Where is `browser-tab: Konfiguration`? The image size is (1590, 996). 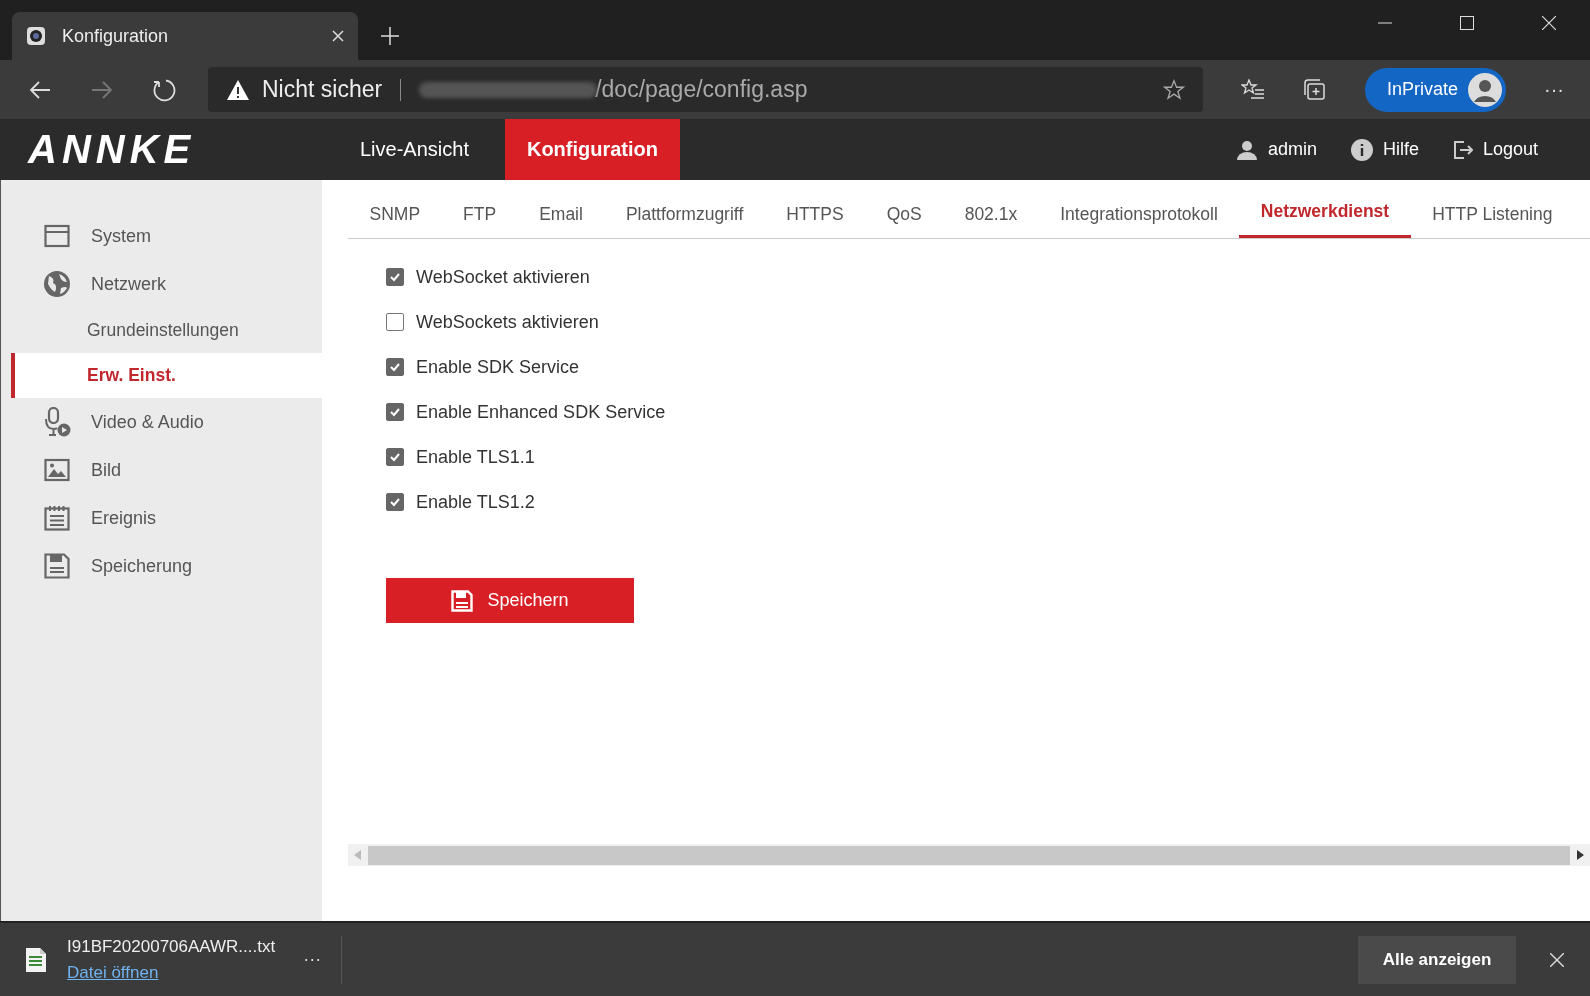
browser-tab: Konfiguration is located at coordinates (185, 36).